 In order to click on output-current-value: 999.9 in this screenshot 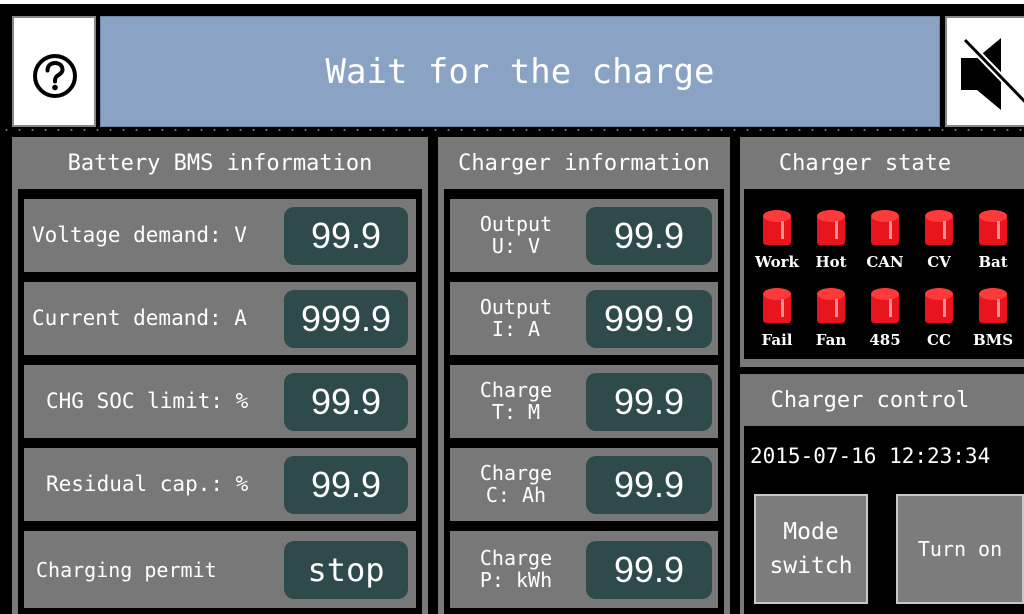, I will do `click(649, 319)`.